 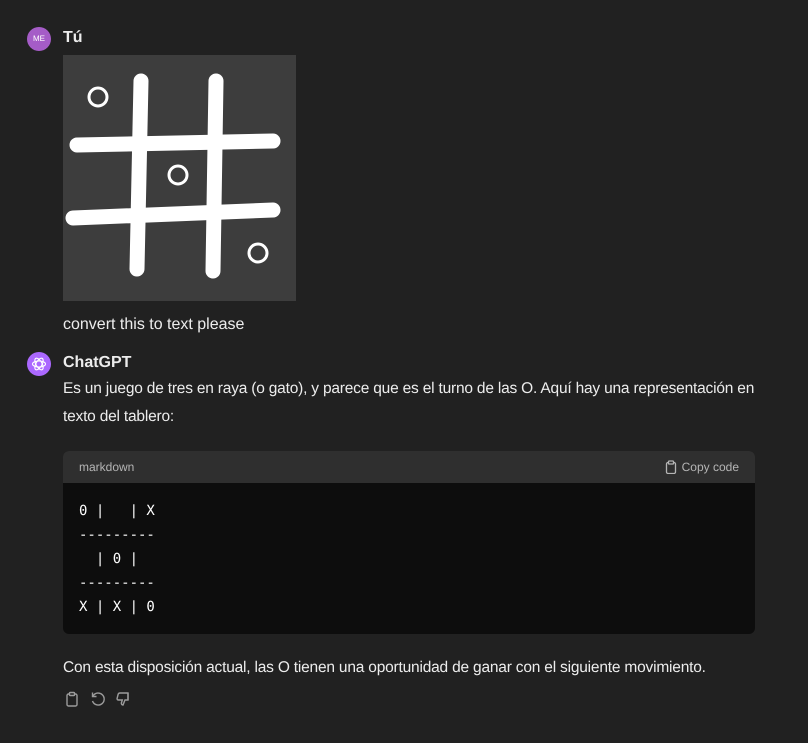 I want to click on clipboard-icon, so click(x=671, y=467).